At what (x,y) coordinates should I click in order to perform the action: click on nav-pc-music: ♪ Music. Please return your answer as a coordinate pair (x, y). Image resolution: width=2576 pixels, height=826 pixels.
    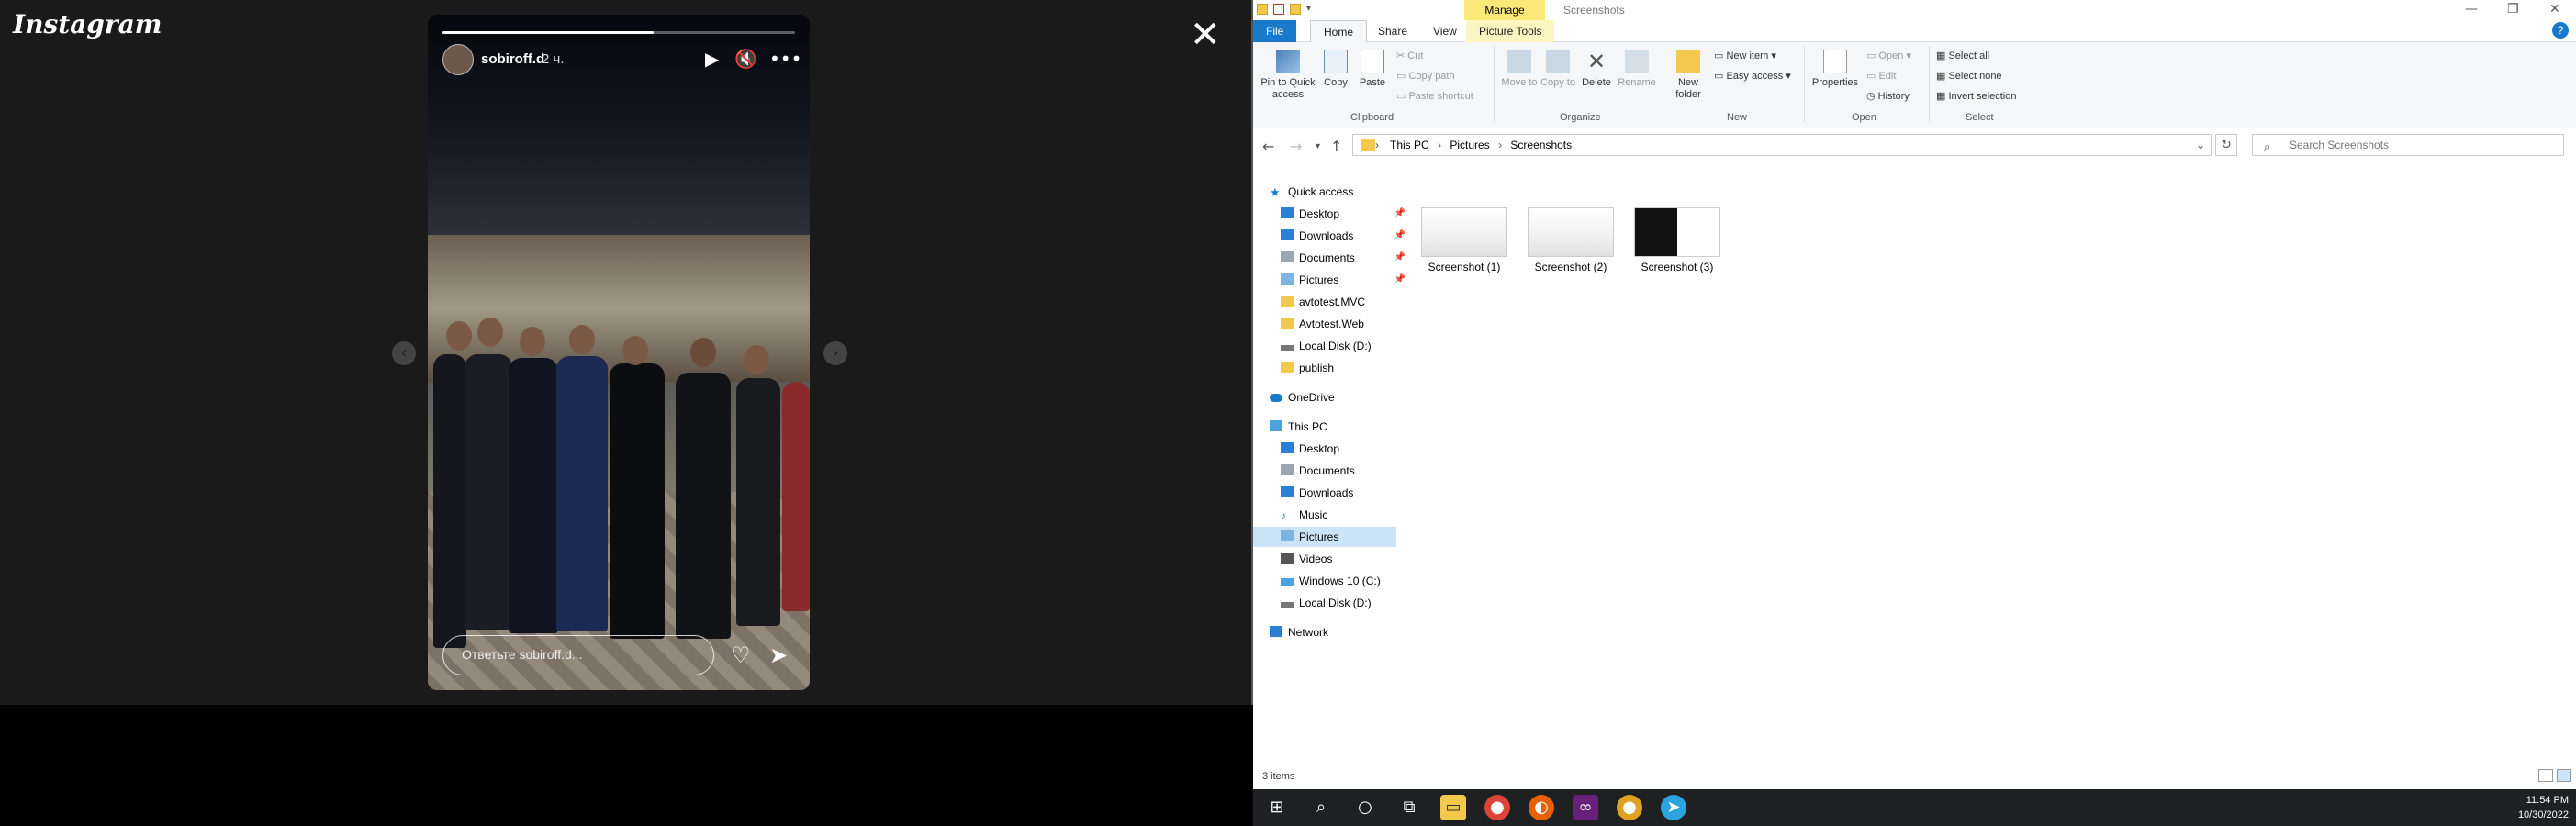
    Looking at the image, I should click on (1346, 515).